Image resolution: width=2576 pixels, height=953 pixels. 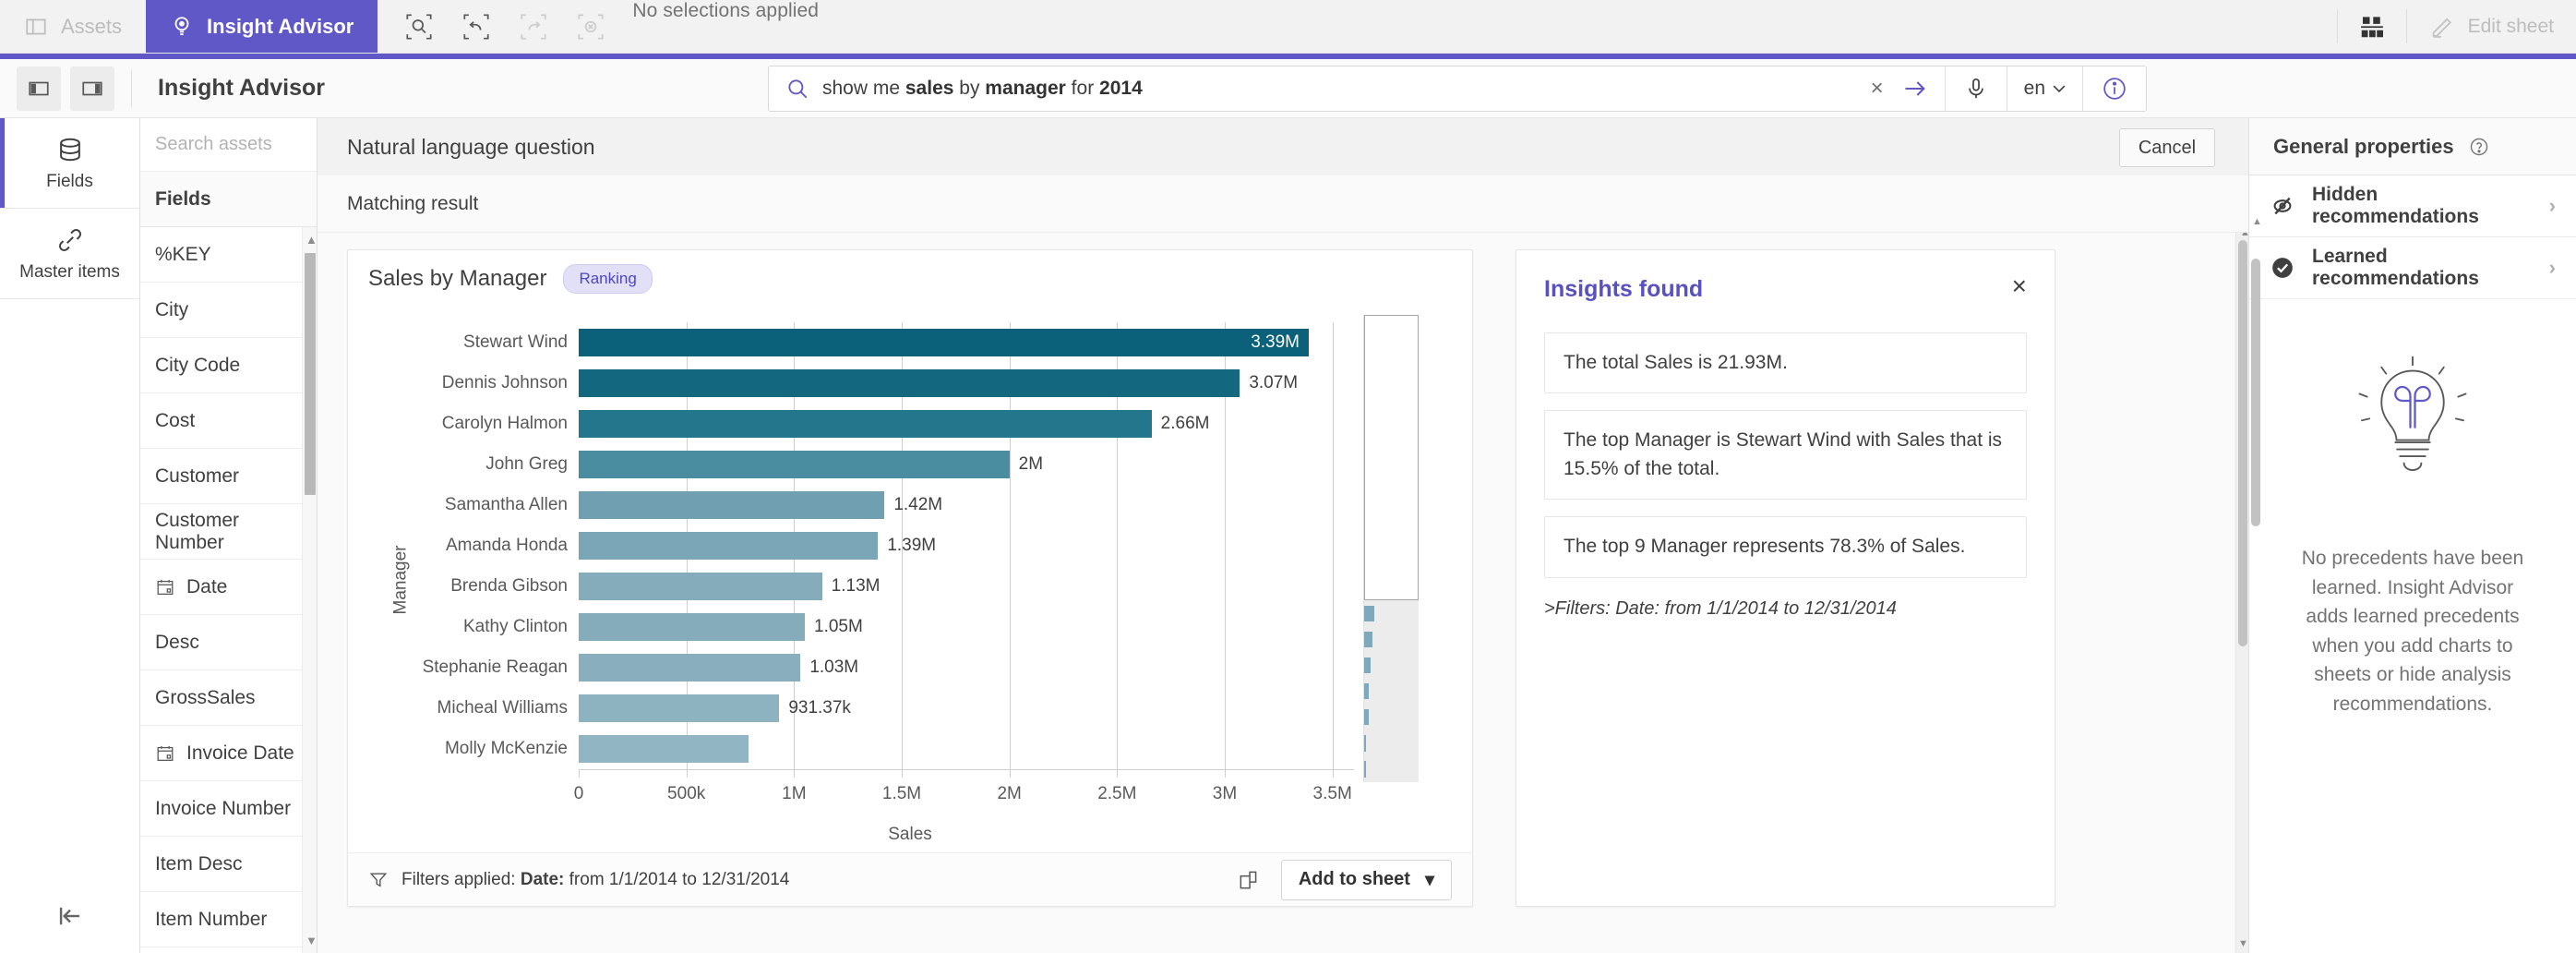 I want to click on bar-row: Micheal Williams 931.37k, so click(x=896, y=708).